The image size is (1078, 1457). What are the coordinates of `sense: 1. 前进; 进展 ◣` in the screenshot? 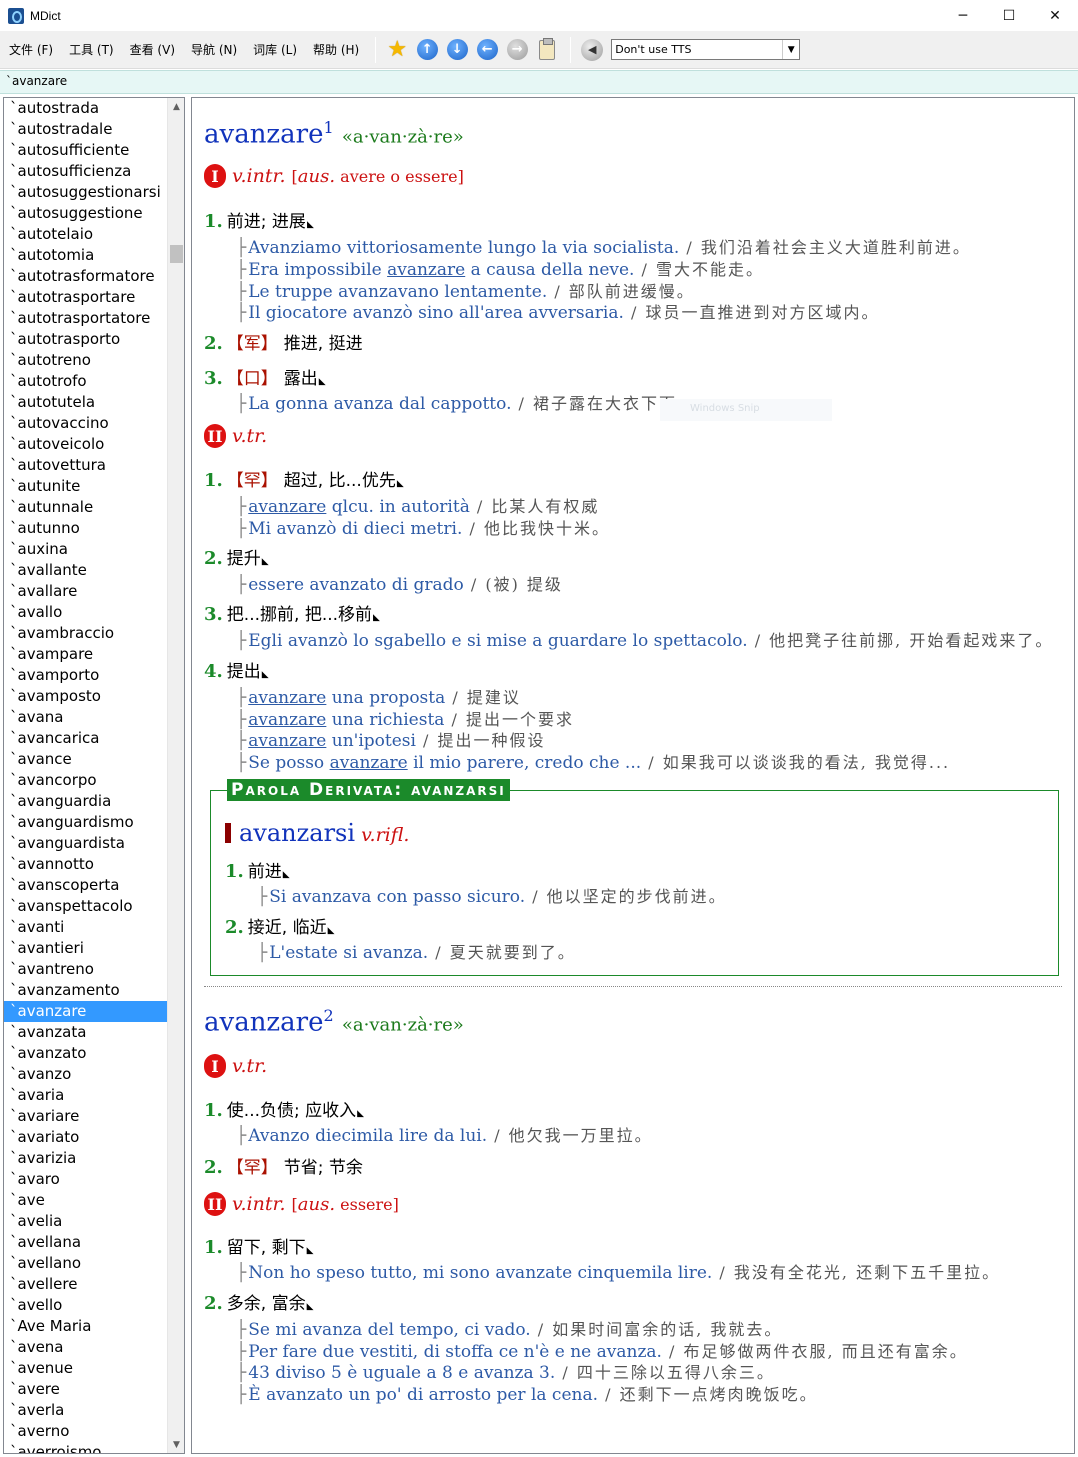 It's located at (259, 221).